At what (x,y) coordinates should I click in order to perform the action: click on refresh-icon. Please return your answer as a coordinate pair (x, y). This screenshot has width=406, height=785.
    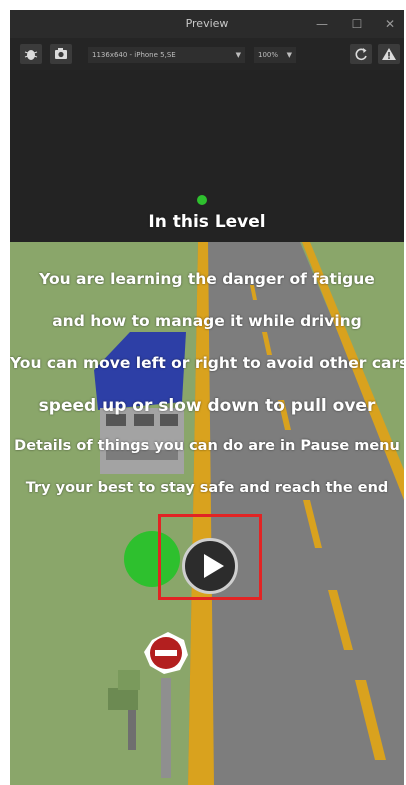
    Looking at the image, I should click on (361, 54).